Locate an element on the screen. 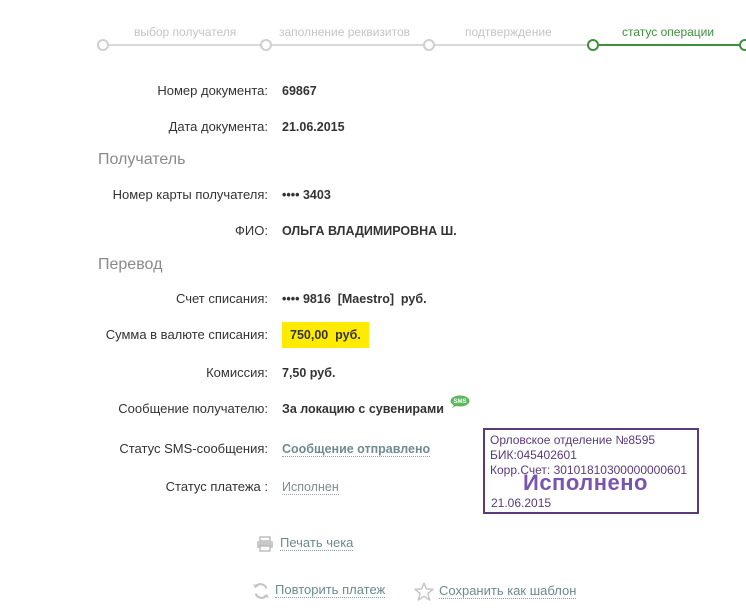 The width and height of the screenshot is (746, 609). progress-line is located at coordinates (346, 45).